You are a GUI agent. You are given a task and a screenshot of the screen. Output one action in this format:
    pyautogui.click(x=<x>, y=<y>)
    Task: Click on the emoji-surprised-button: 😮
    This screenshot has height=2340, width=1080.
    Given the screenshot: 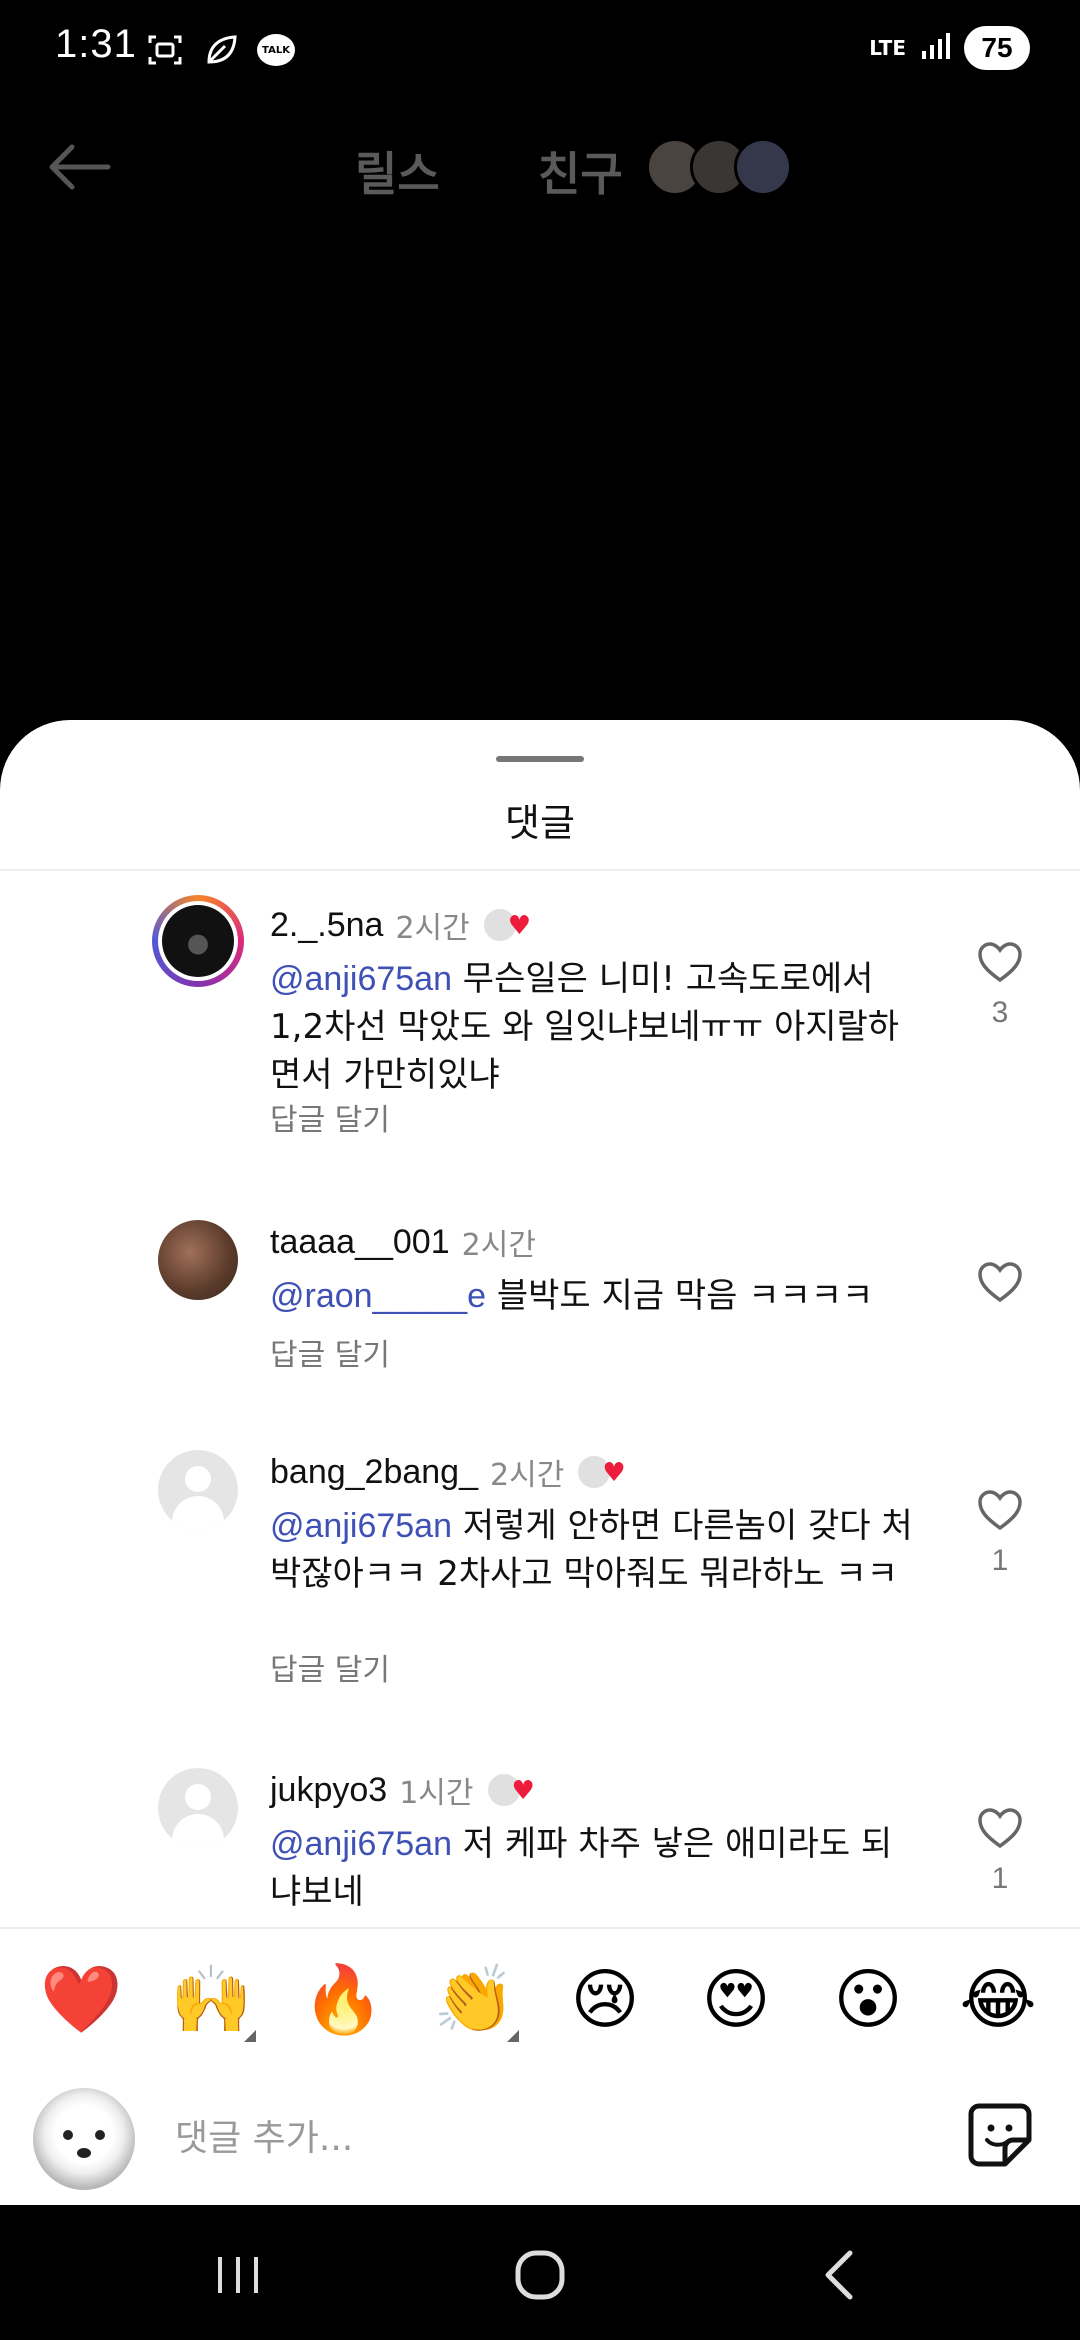 What is the action you would take?
    pyautogui.click(x=868, y=2000)
    